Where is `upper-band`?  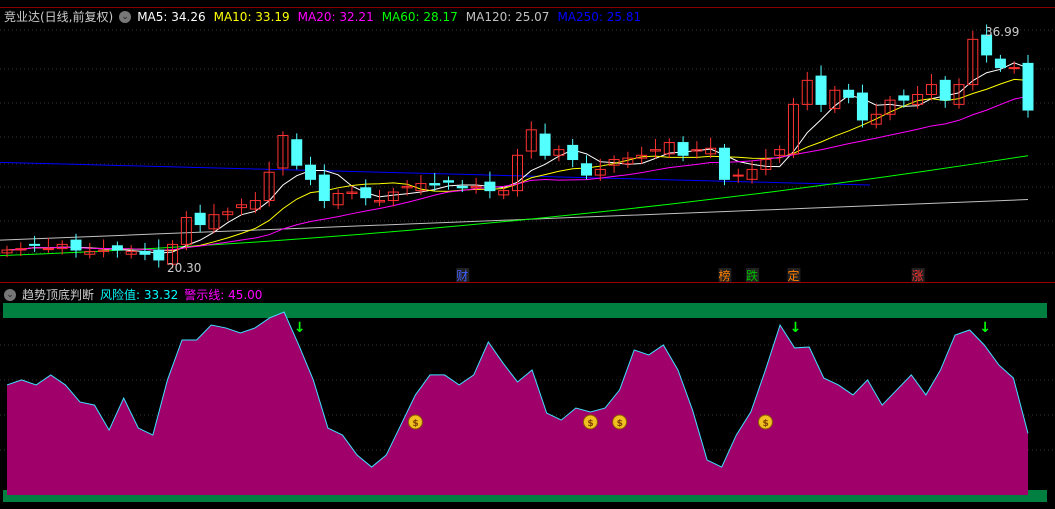 upper-band is located at coordinates (525, 310).